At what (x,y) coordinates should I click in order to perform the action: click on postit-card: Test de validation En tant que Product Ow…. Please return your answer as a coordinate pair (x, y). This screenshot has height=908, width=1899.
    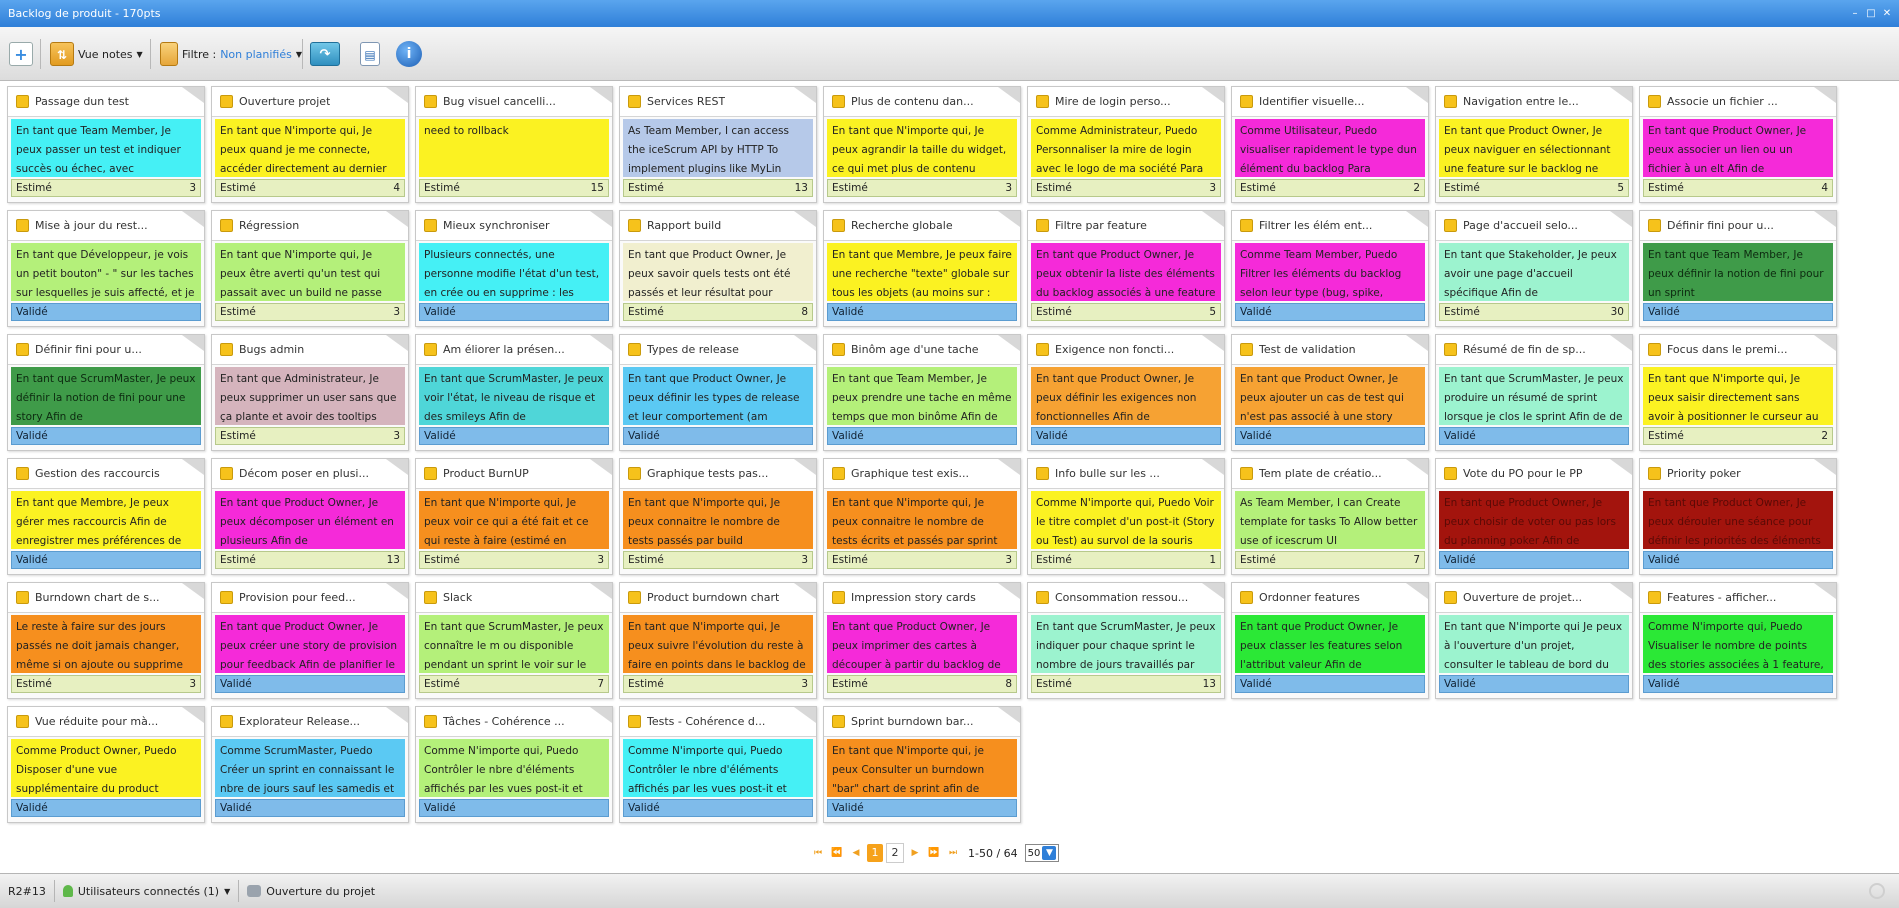
    Looking at the image, I should click on (1330, 392).